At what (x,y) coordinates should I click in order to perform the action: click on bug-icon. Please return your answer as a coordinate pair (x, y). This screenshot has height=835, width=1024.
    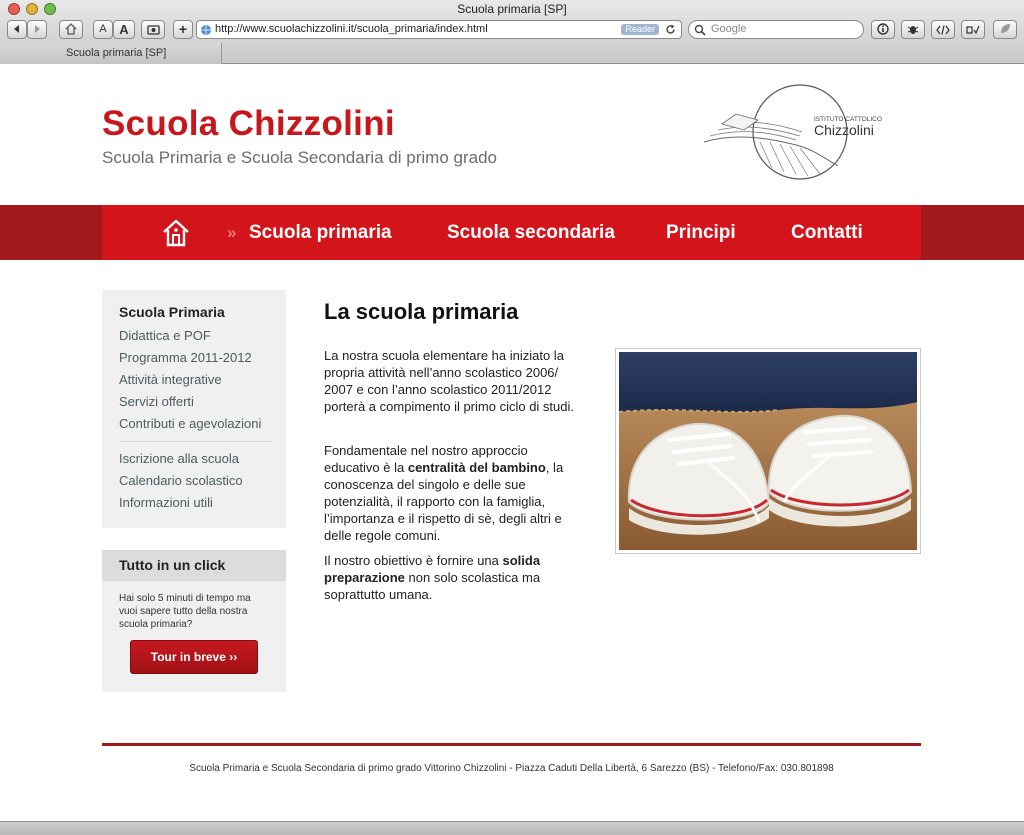
    Looking at the image, I should click on (913, 30).